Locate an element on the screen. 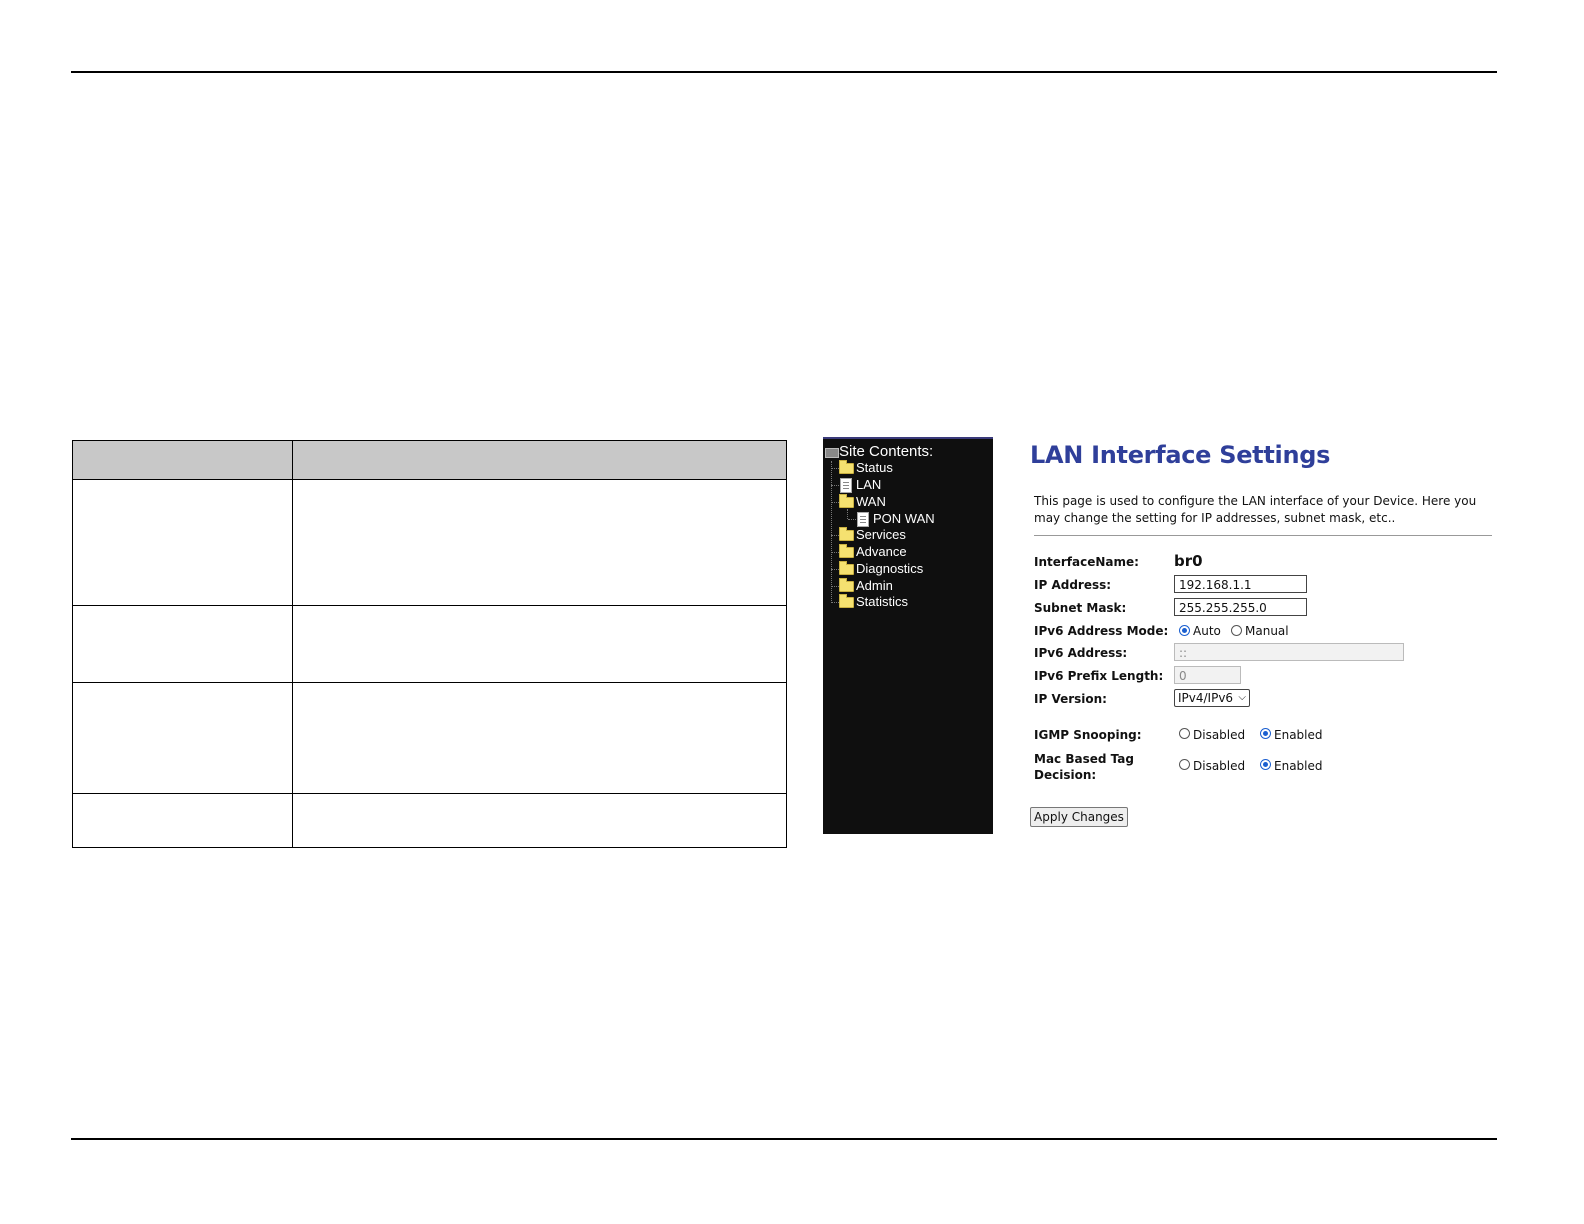 Image resolution: width=1584 pixels, height=1224 pixels. sidebar-title: Site Contents: is located at coordinates (908, 452).